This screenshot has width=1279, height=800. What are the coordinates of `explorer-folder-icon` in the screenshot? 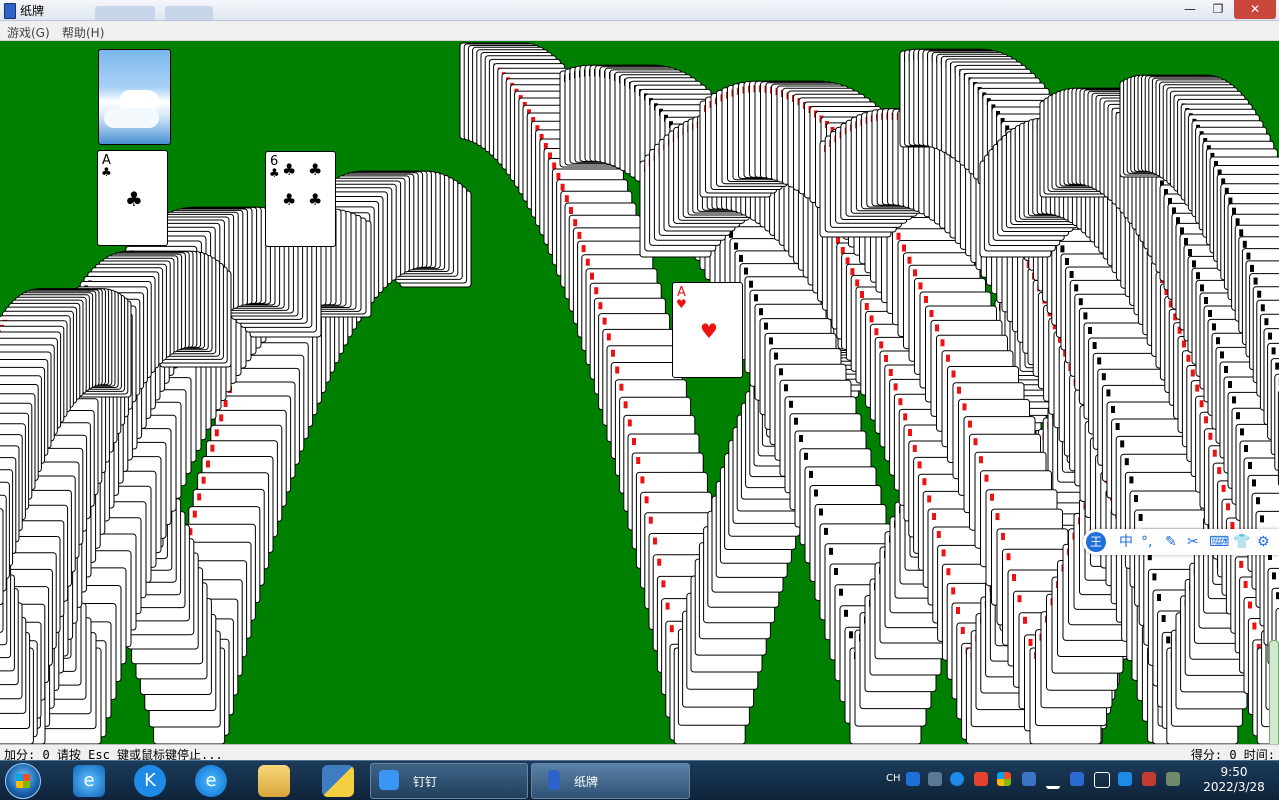 It's located at (274, 781).